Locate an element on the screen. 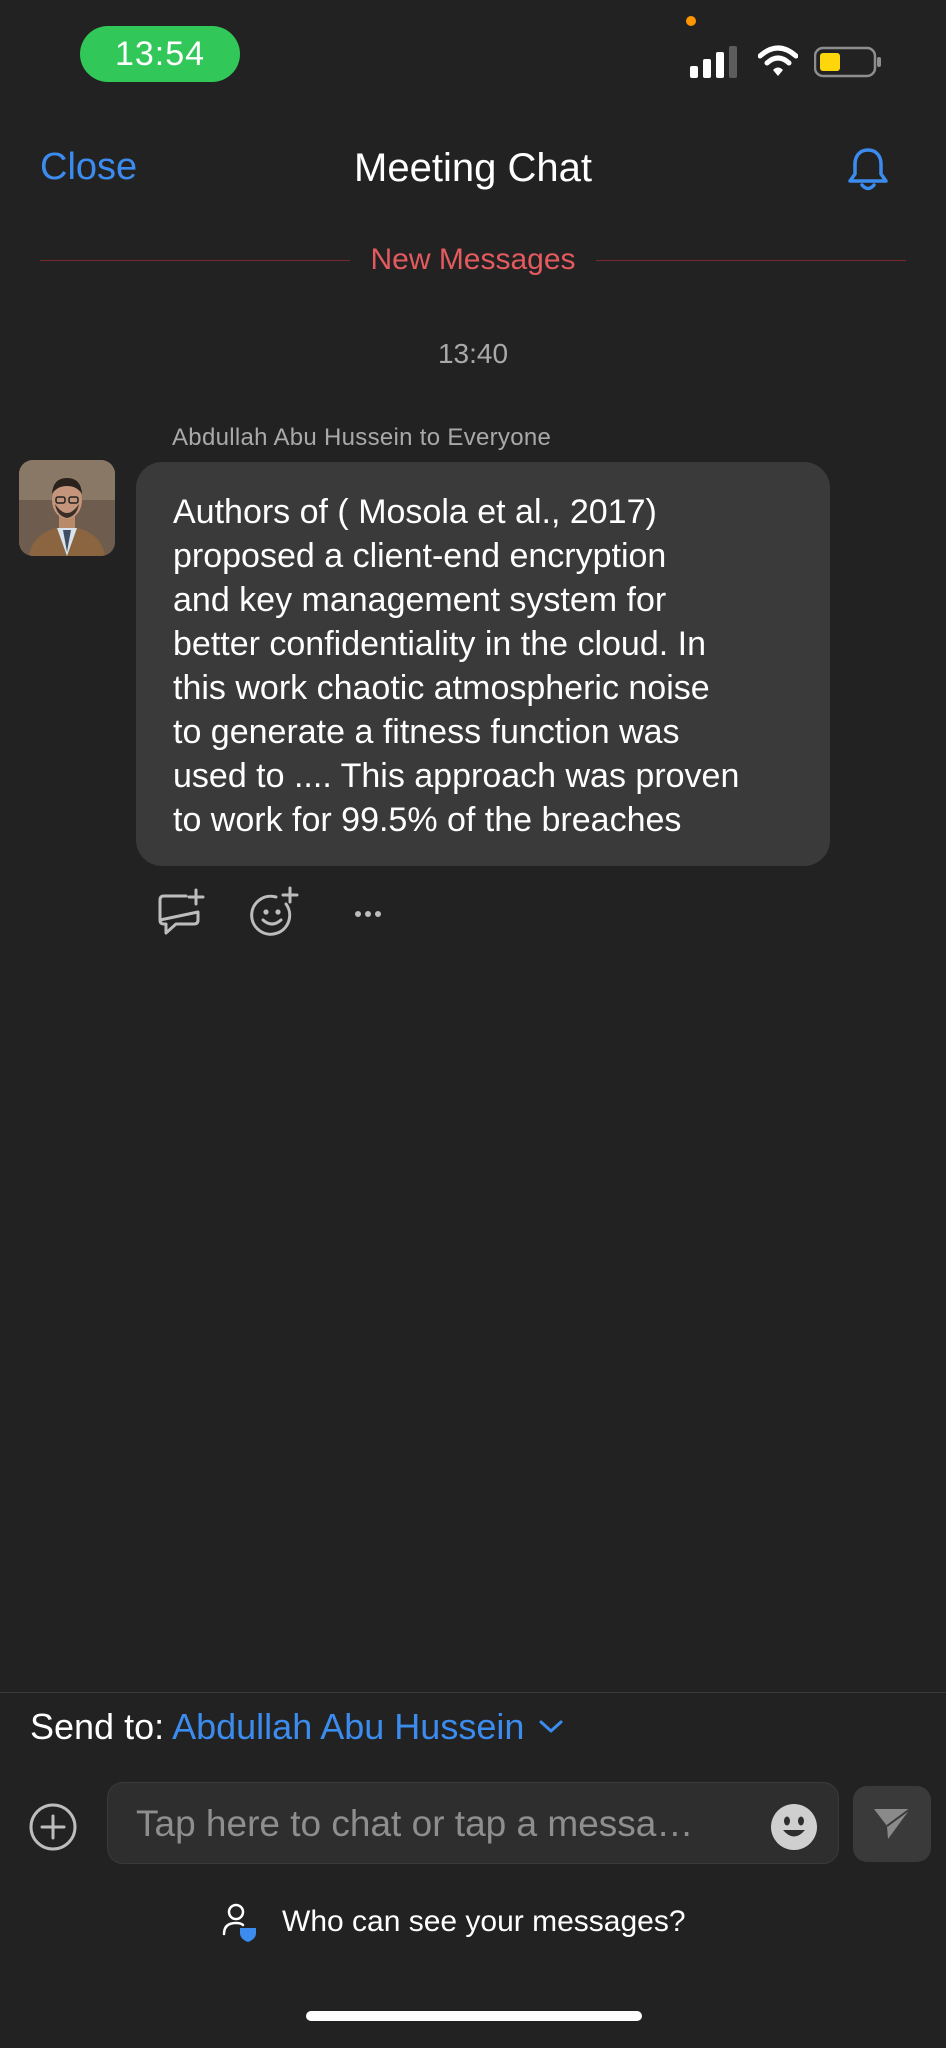 The image size is (946, 2048). sender-line: Abdullah Abu Hussein to Everyone is located at coordinates (362, 437).